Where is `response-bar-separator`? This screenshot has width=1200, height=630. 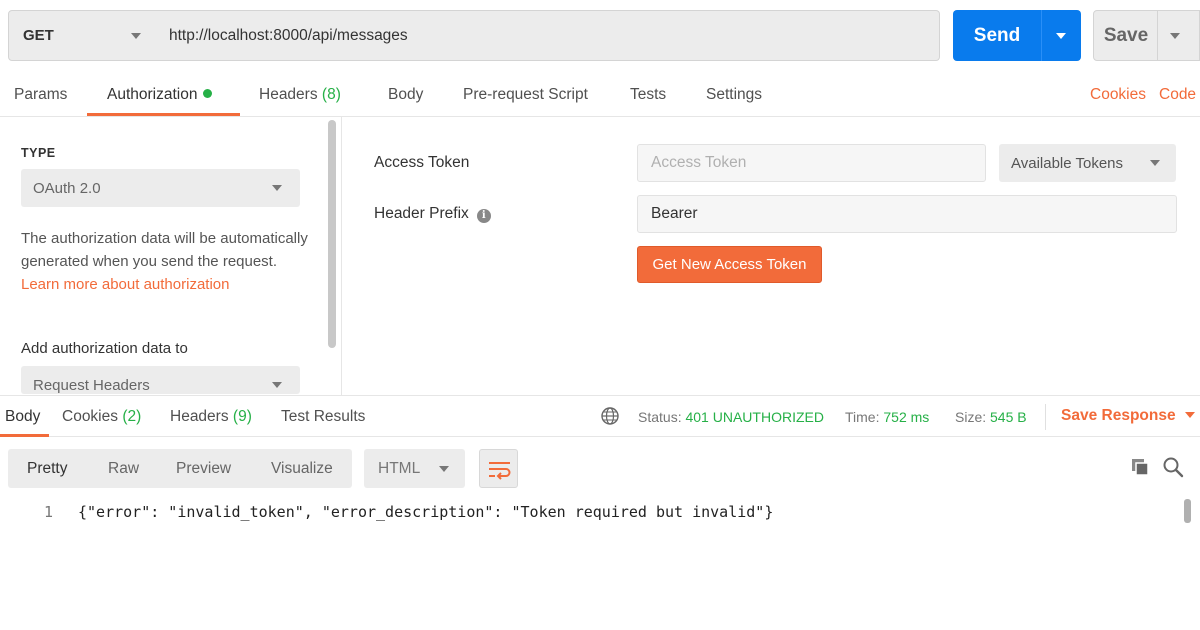
response-bar-separator is located at coordinates (1045, 417).